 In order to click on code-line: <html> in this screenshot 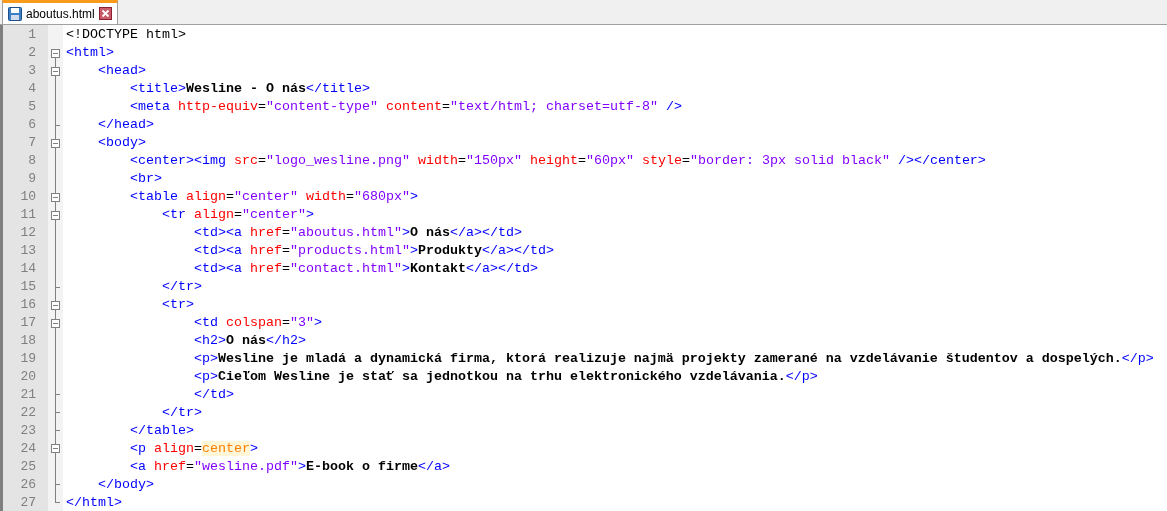, I will do `click(90, 53)`.